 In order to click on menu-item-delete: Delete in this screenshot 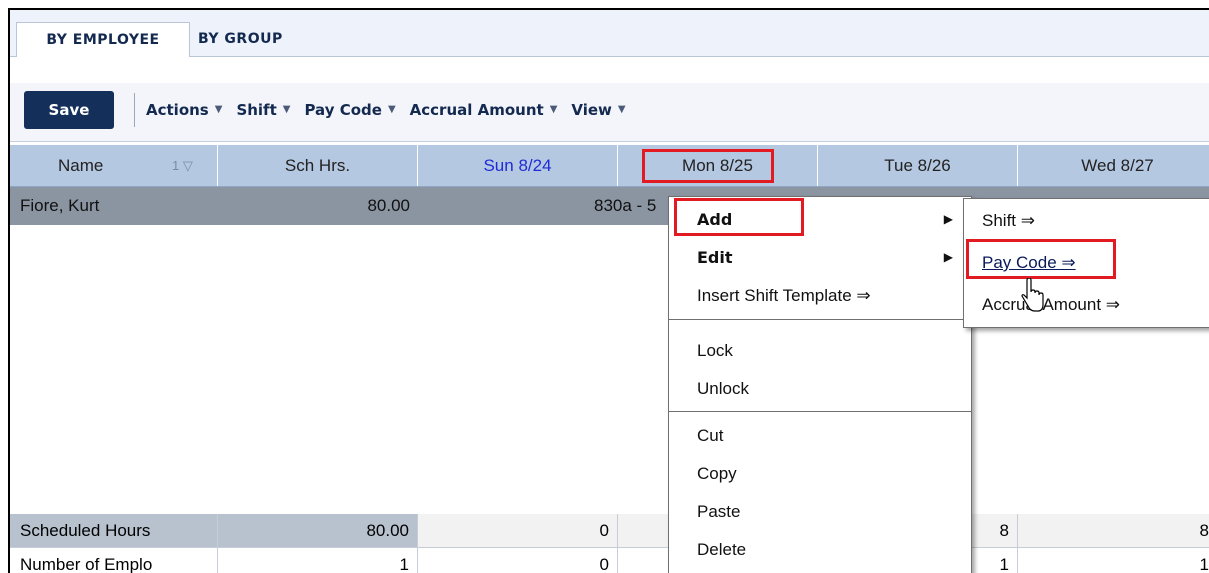, I will do `click(820, 549)`.